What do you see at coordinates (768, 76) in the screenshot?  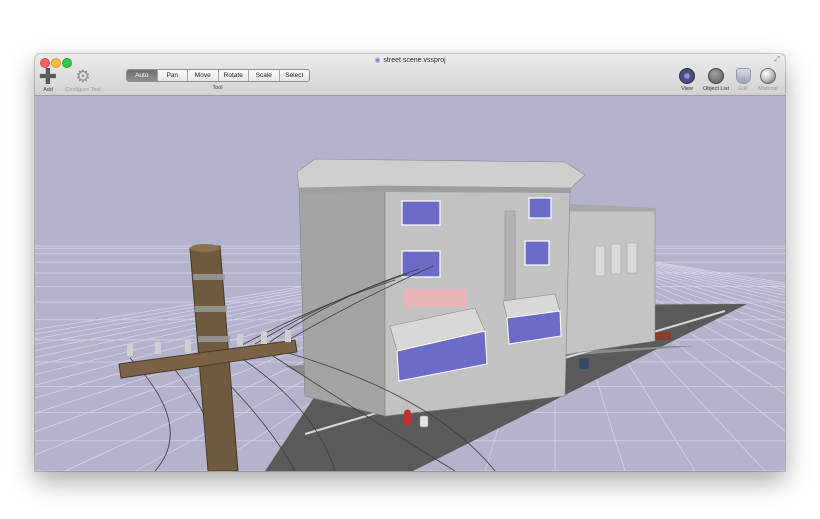 I see `material-icon` at bounding box center [768, 76].